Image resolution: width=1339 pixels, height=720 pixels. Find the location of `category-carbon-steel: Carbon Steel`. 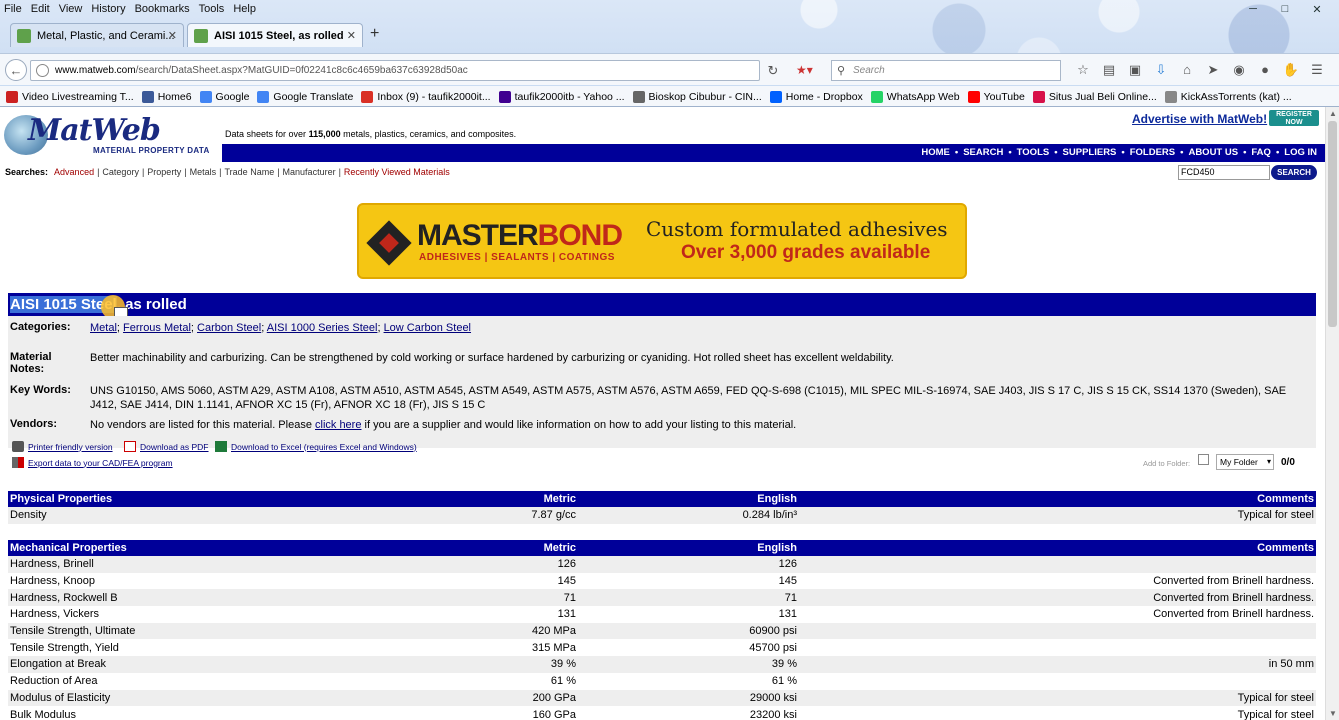

category-carbon-steel: Carbon Steel is located at coordinates (229, 328).